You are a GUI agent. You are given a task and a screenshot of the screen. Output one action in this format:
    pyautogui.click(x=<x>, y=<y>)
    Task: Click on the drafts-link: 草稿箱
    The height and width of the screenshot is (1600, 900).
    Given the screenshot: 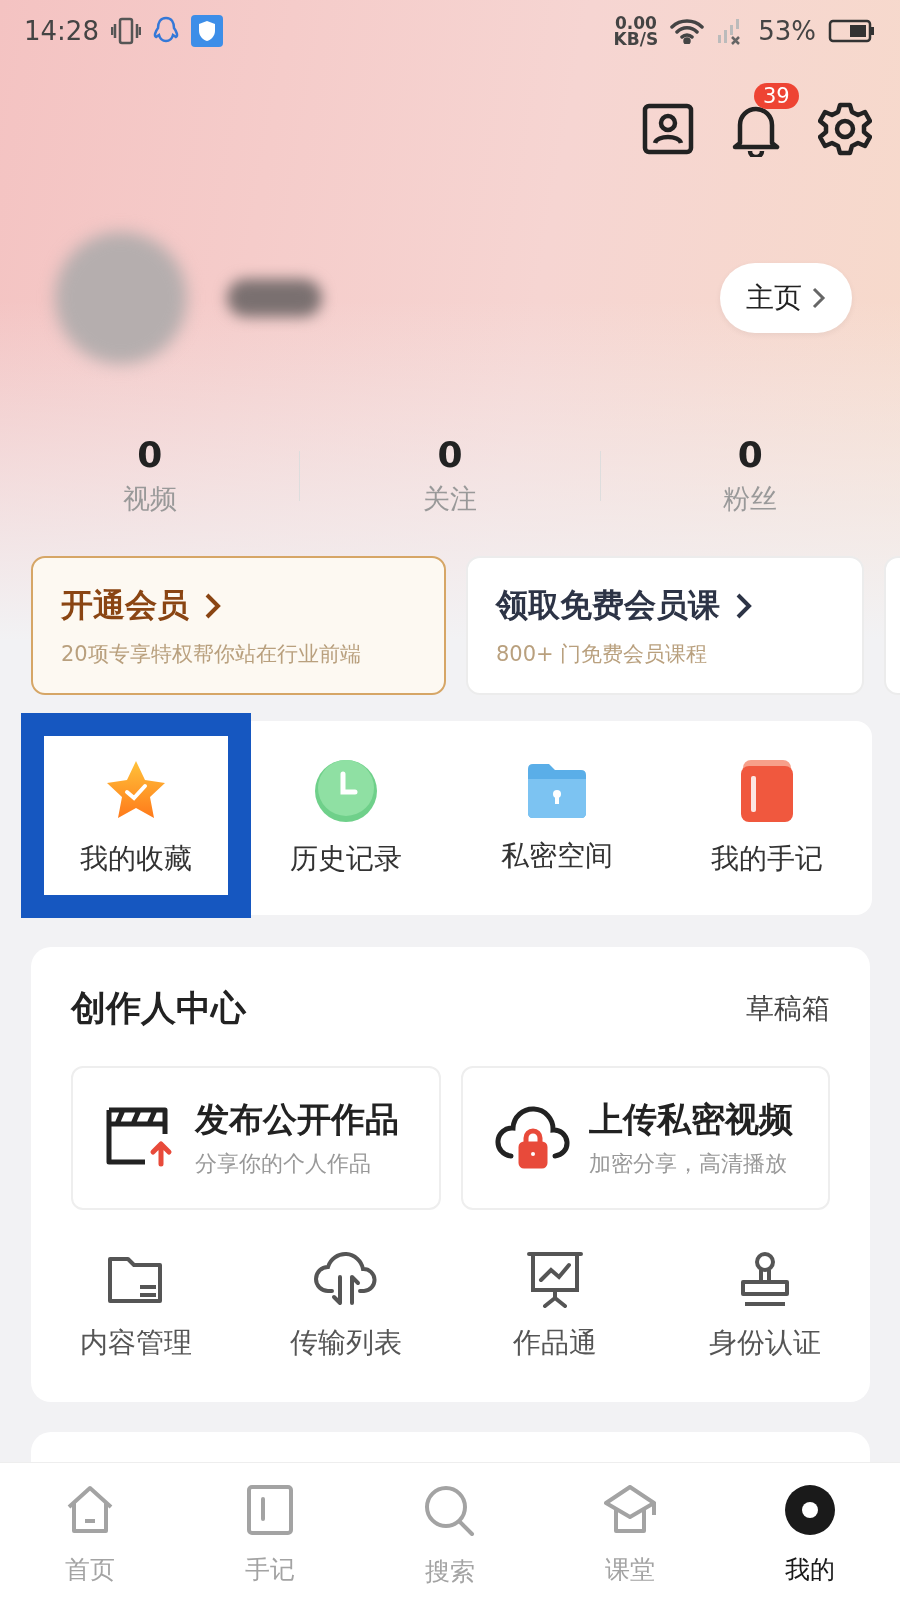 What is the action you would take?
    pyautogui.click(x=788, y=1008)
    